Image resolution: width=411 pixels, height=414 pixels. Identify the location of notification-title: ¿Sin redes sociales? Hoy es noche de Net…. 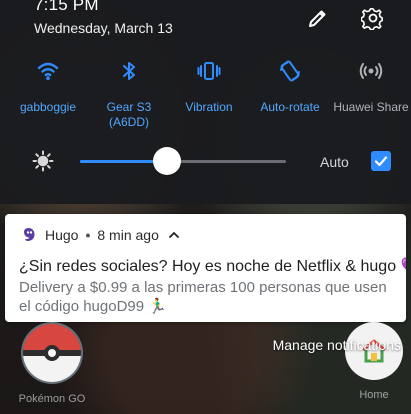
(212, 266).